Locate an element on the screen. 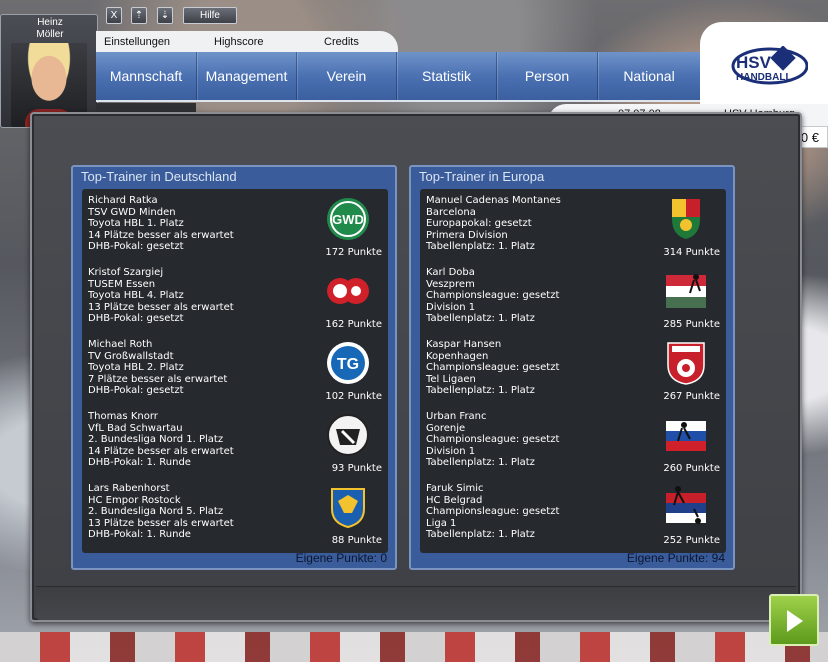 The width and height of the screenshot is (828, 662). trainer-points: 172 Punkte is located at coordinates (353, 252).